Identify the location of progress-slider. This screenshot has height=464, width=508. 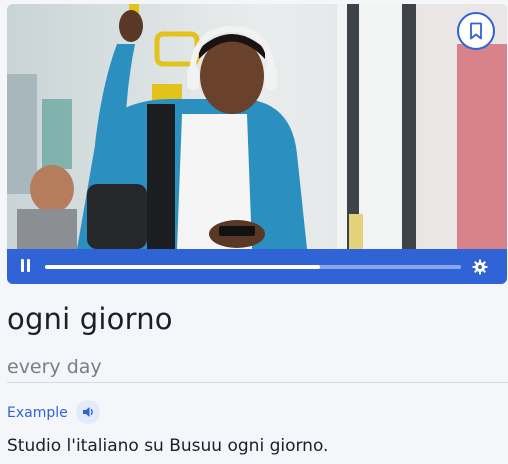
(253, 267).